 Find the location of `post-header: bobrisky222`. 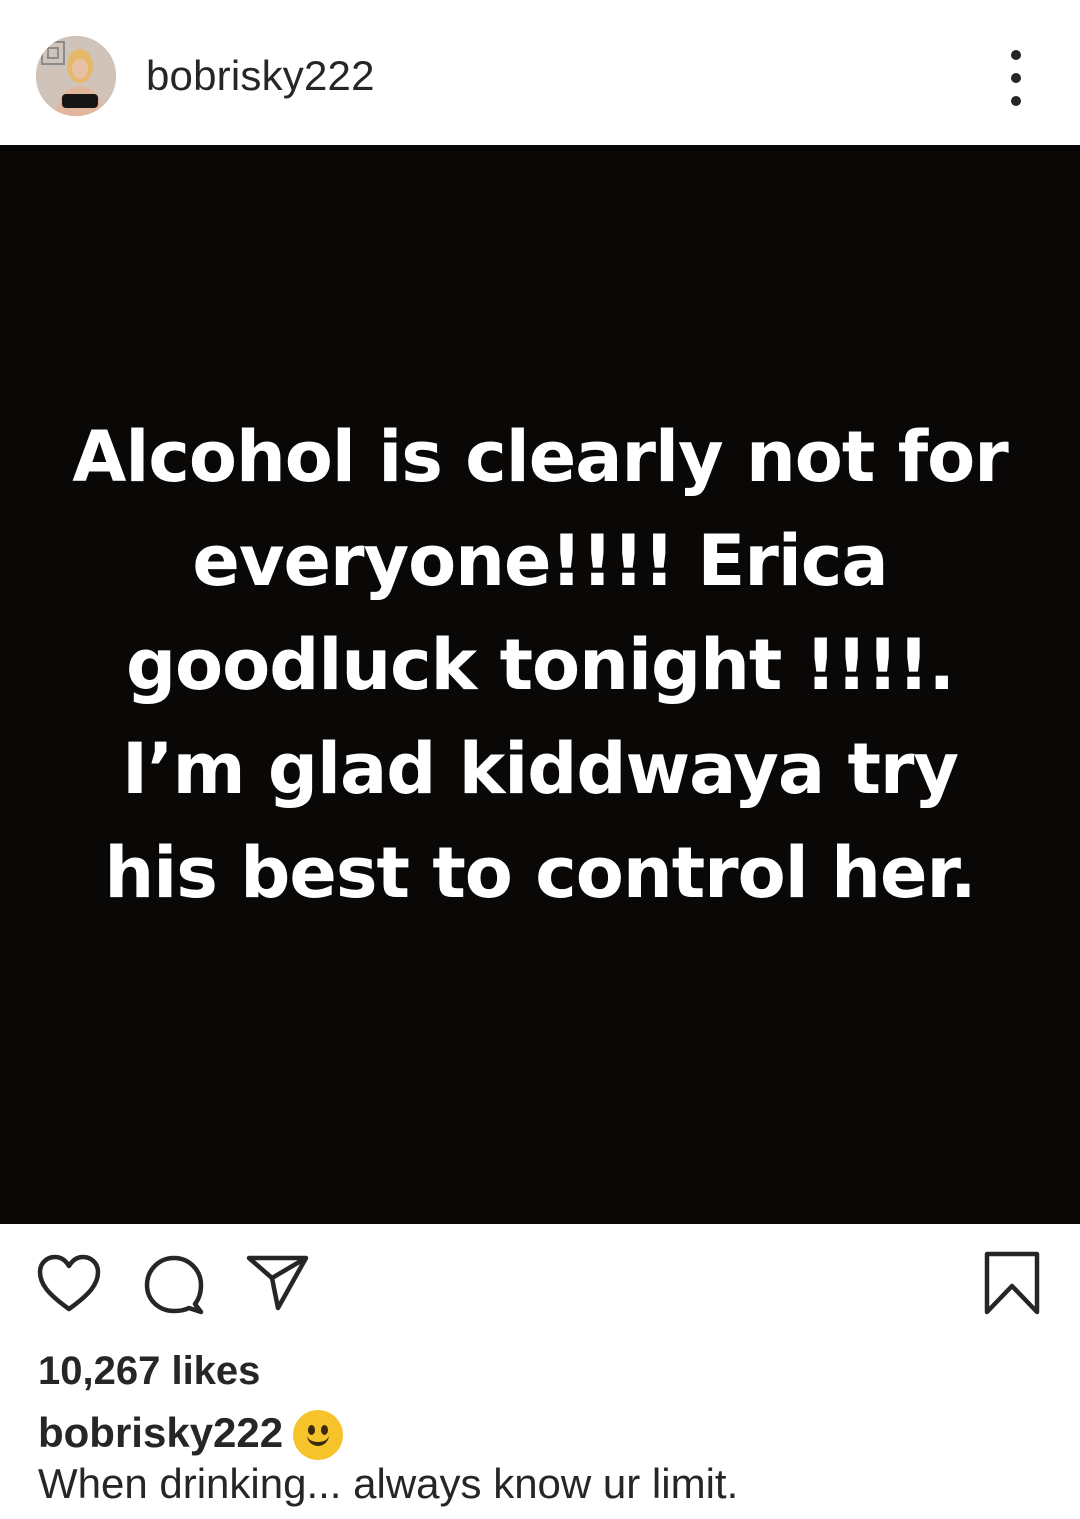

post-header: bobrisky222 is located at coordinates (540, 72).